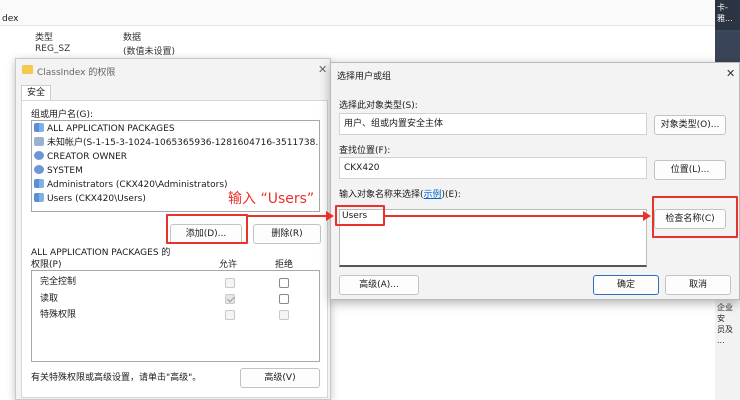 This screenshot has width=740, height=400. What do you see at coordinates (44, 36) in the screenshot?
I see `column-type: 类型` at bounding box center [44, 36].